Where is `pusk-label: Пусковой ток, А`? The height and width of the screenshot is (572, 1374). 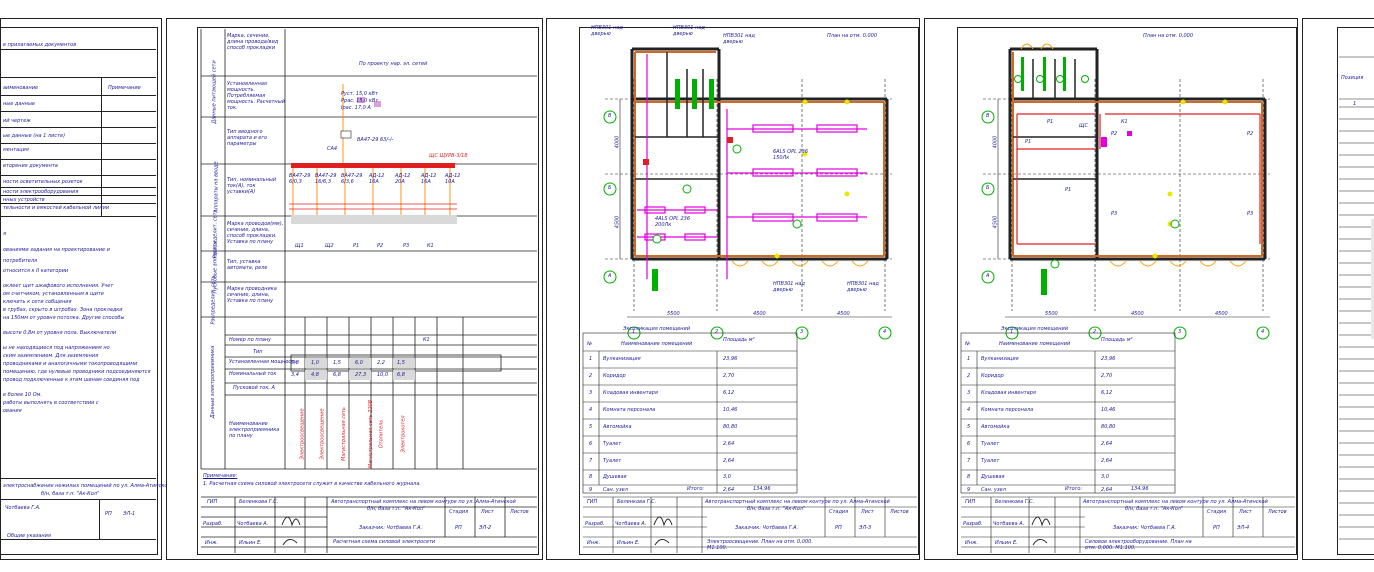
pusk-label: Пусковой ток, А is located at coordinates (254, 388).